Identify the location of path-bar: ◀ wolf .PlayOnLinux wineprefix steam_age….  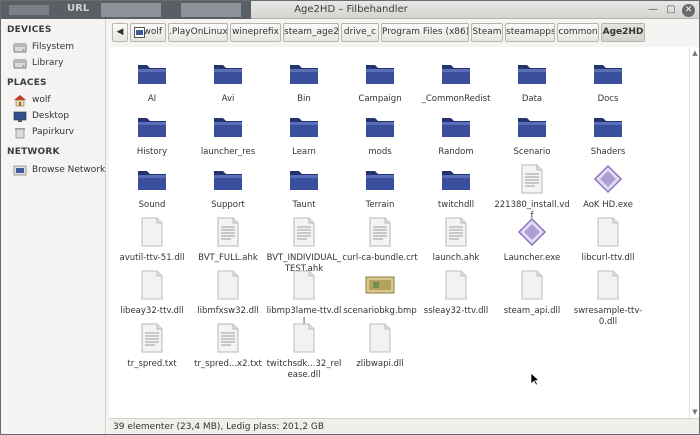
(404, 33).